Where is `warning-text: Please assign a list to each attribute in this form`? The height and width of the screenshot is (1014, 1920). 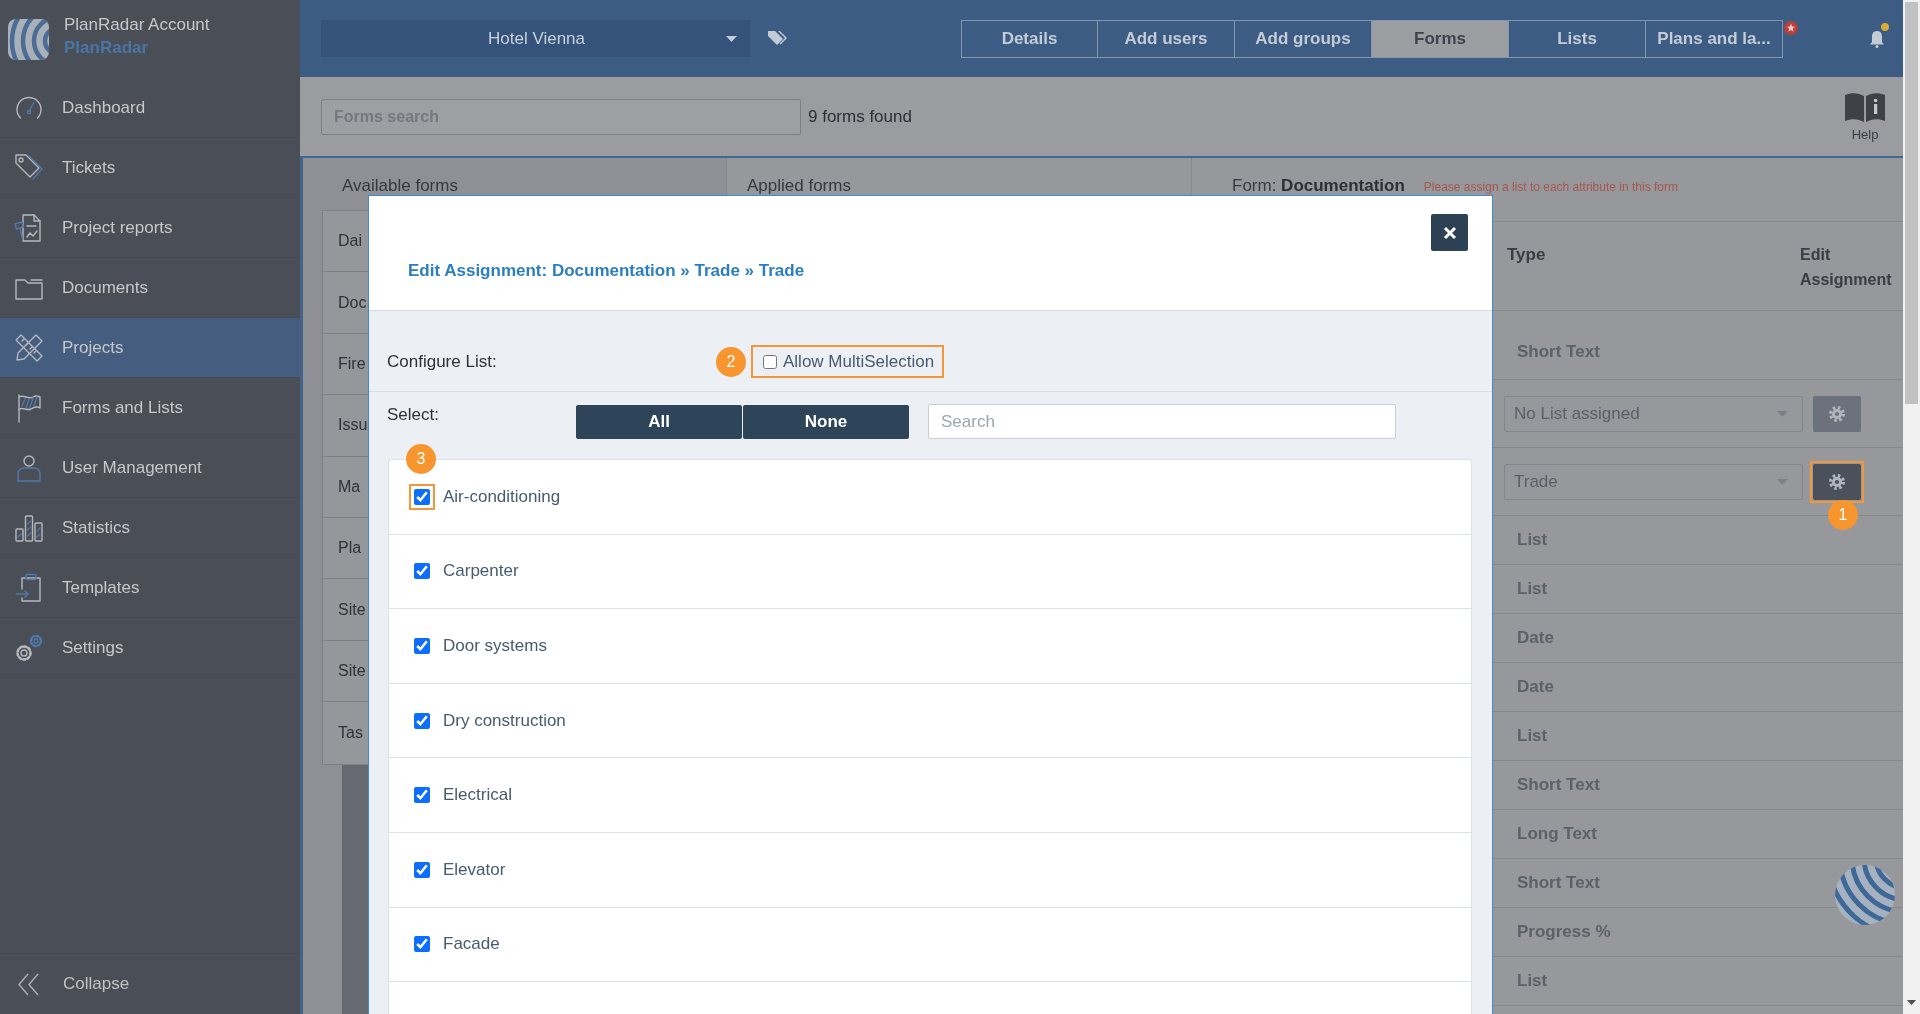 warning-text: Please assign a list to each attribute in this form is located at coordinates (1550, 187).